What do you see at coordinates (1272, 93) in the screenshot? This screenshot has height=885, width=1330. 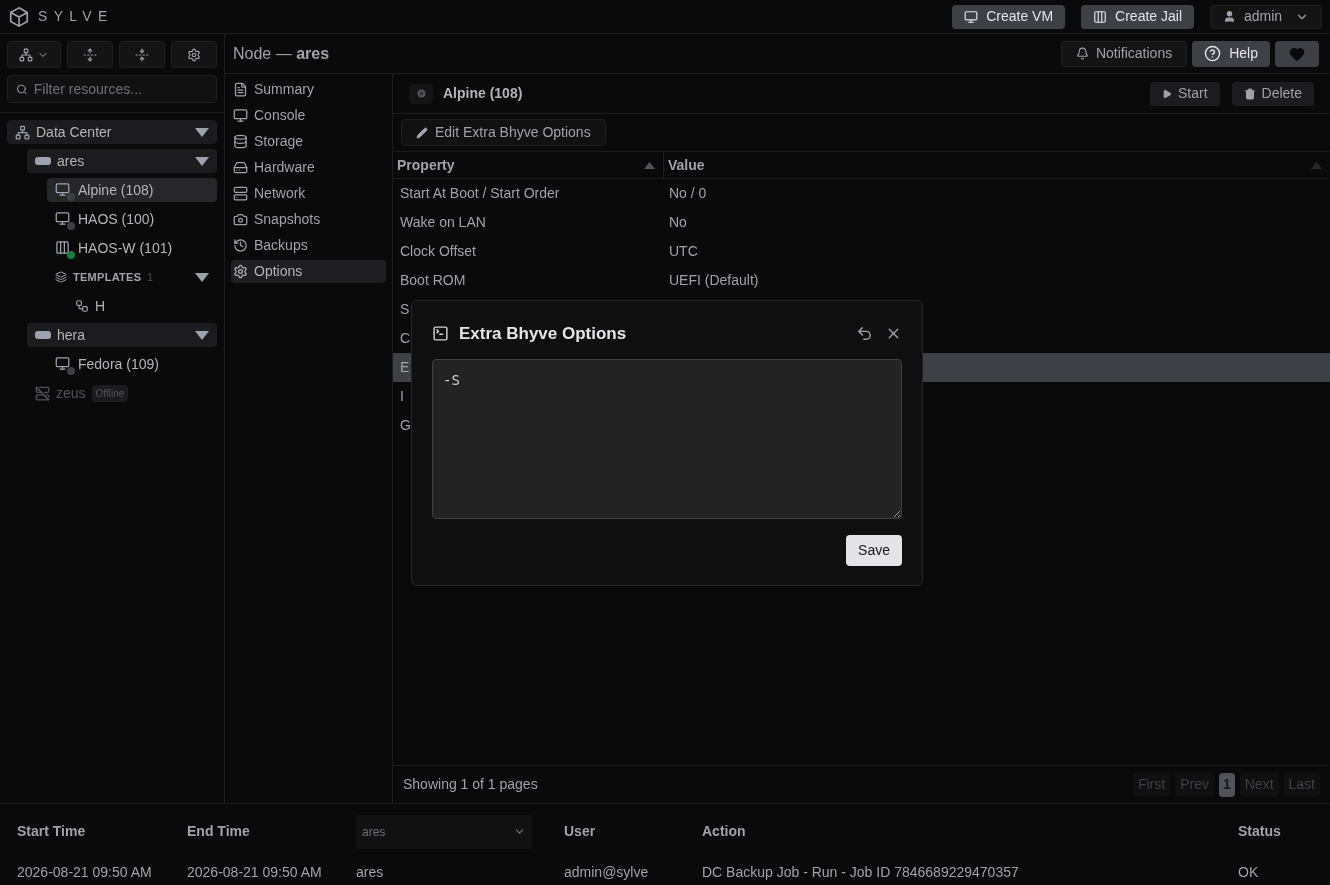 I see `delete-button: Delete` at bounding box center [1272, 93].